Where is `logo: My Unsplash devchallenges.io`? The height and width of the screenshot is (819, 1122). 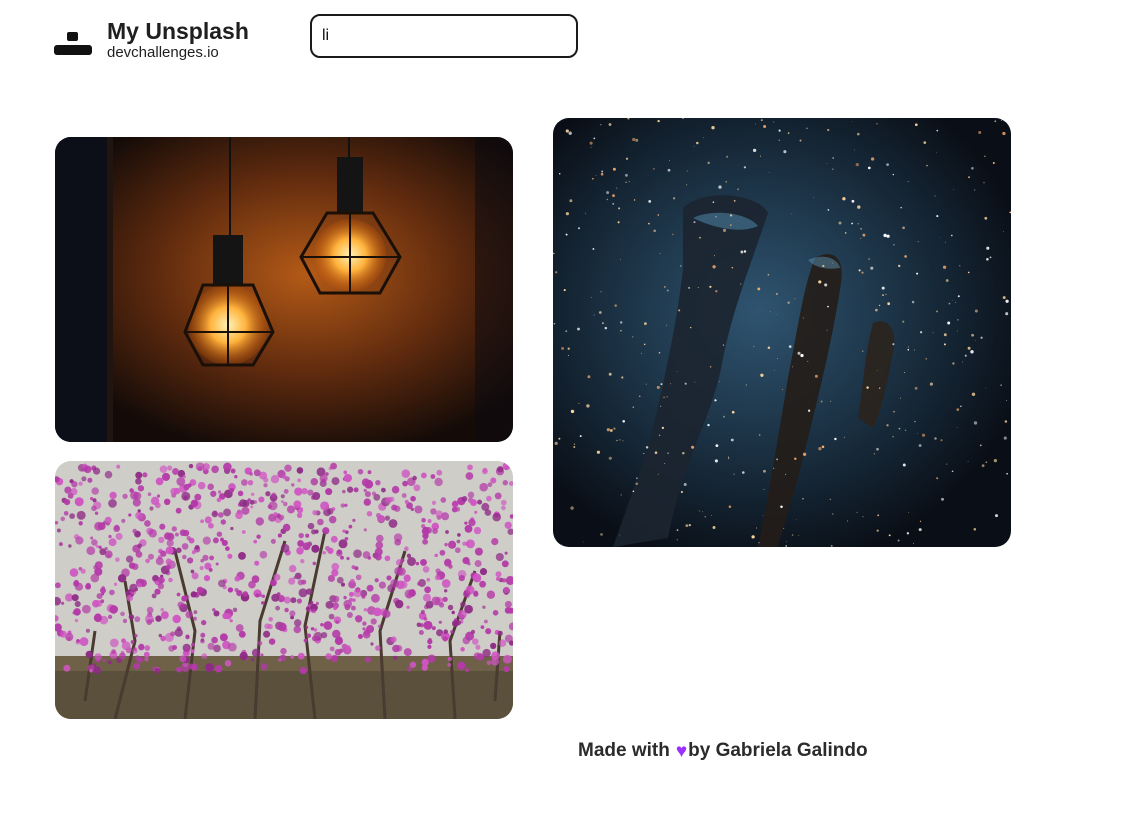 logo: My Unsplash devchallenges.io is located at coordinates (151, 40).